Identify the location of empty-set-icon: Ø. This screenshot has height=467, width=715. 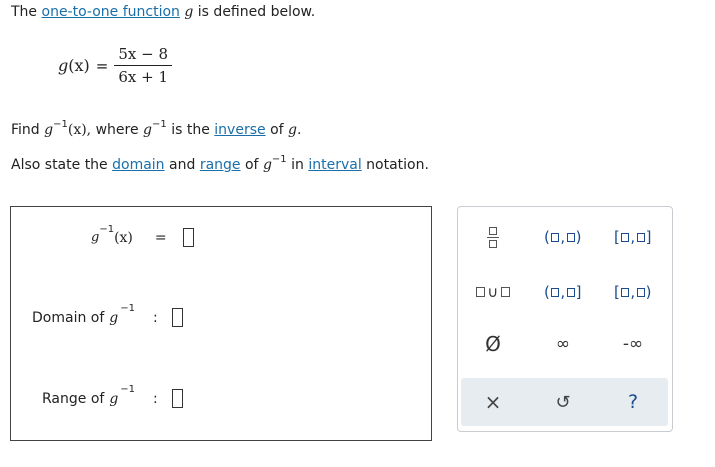
(493, 344).